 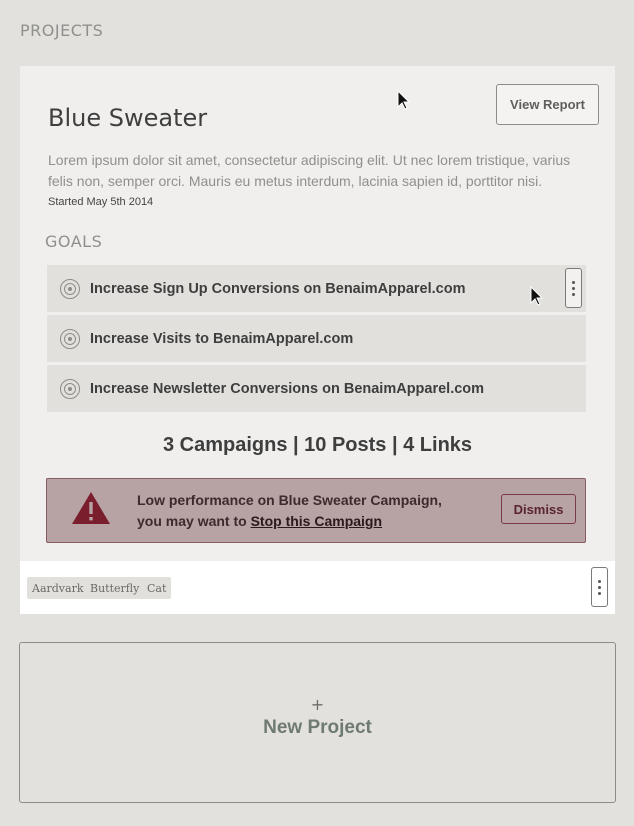 I want to click on tag: Aardvark, so click(x=58, y=588).